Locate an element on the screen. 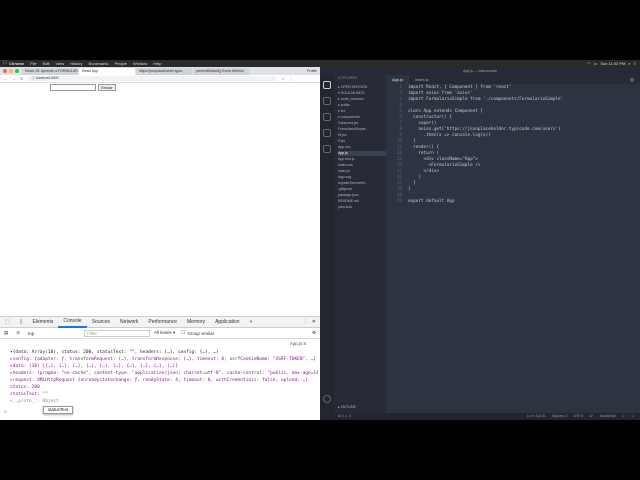  wifi-icon: ◠ is located at coordinates (589, 63).